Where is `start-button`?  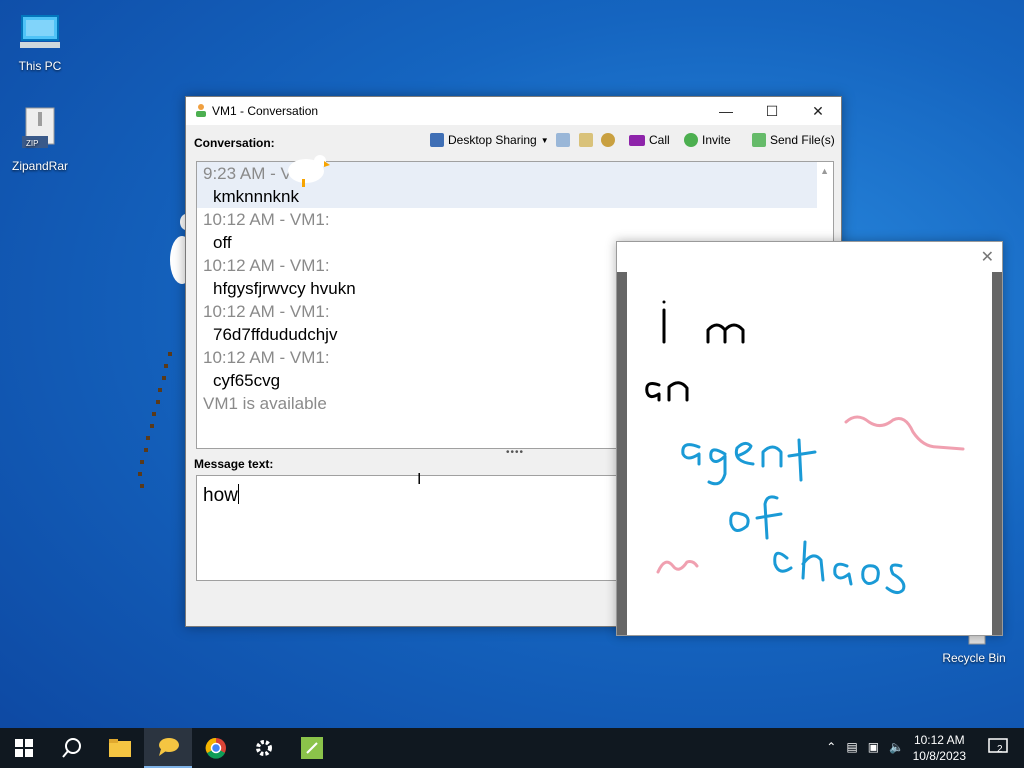
start-button is located at coordinates (24, 748).